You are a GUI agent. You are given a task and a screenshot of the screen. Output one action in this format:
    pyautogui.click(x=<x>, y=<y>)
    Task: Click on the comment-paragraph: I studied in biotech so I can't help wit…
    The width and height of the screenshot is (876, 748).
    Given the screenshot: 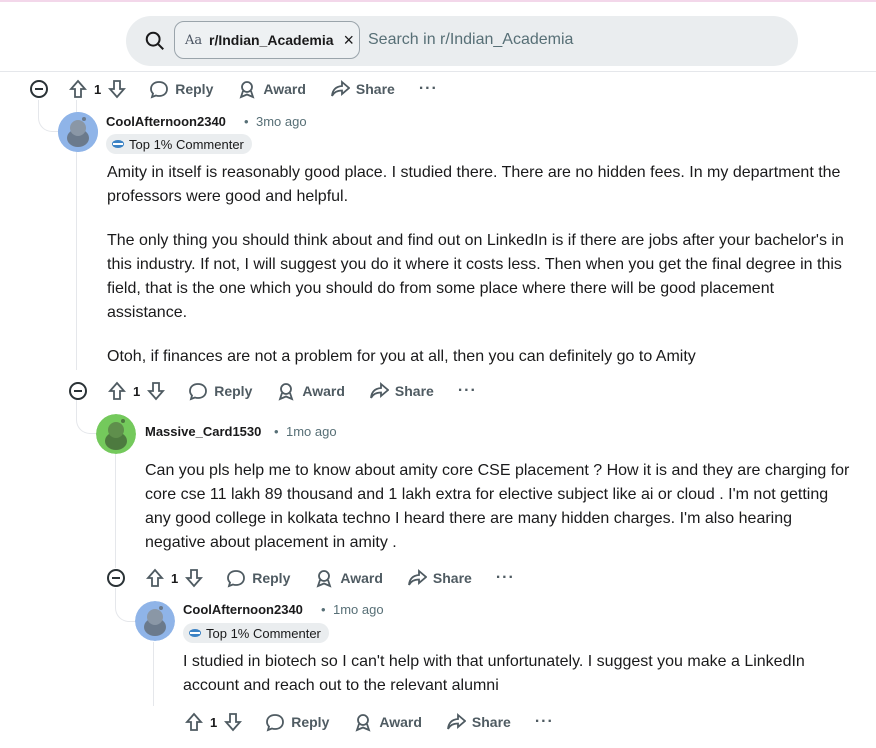 What is the action you would take?
    pyautogui.click(x=494, y=673)
    